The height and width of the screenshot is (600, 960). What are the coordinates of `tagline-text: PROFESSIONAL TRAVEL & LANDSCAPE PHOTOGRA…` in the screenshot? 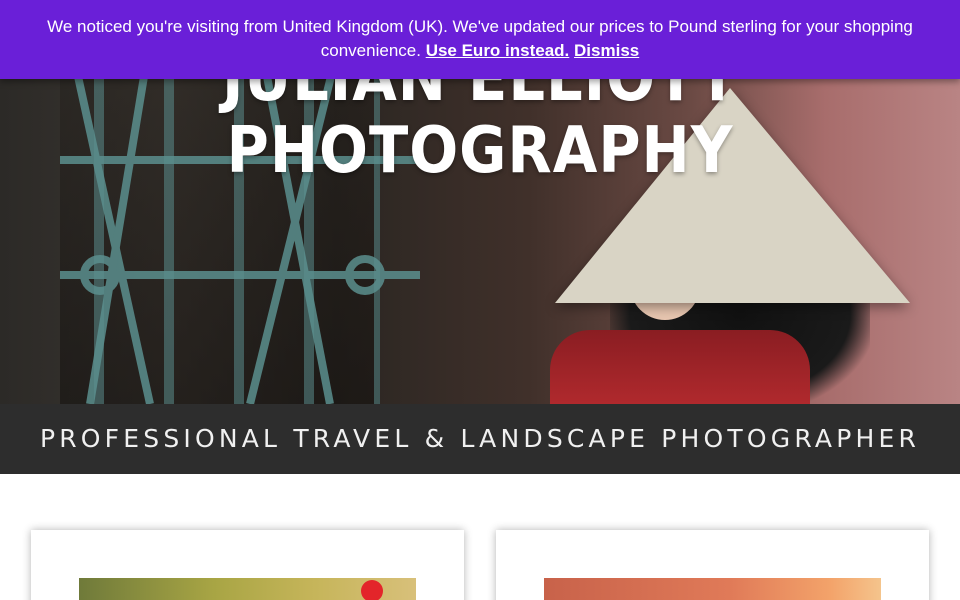 It's located at (480, 438).